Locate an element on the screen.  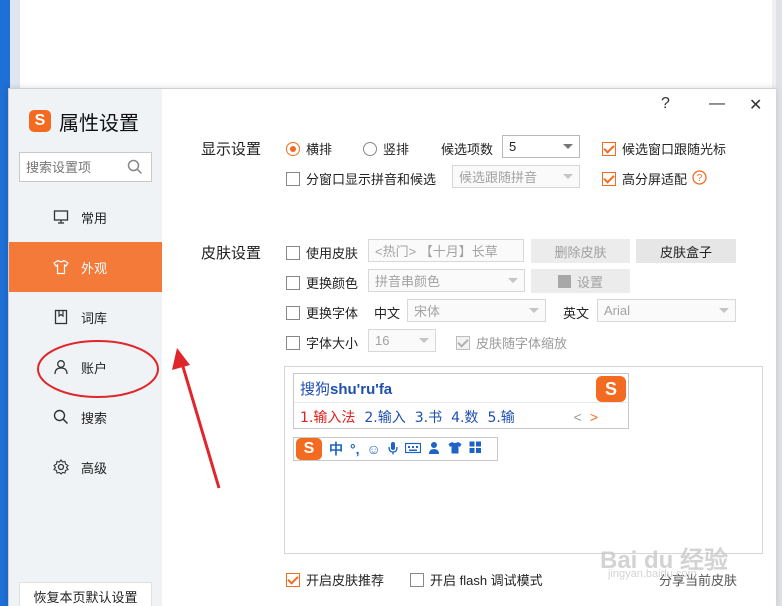
annotation-arrow-line is located at coordinates (200, 424).